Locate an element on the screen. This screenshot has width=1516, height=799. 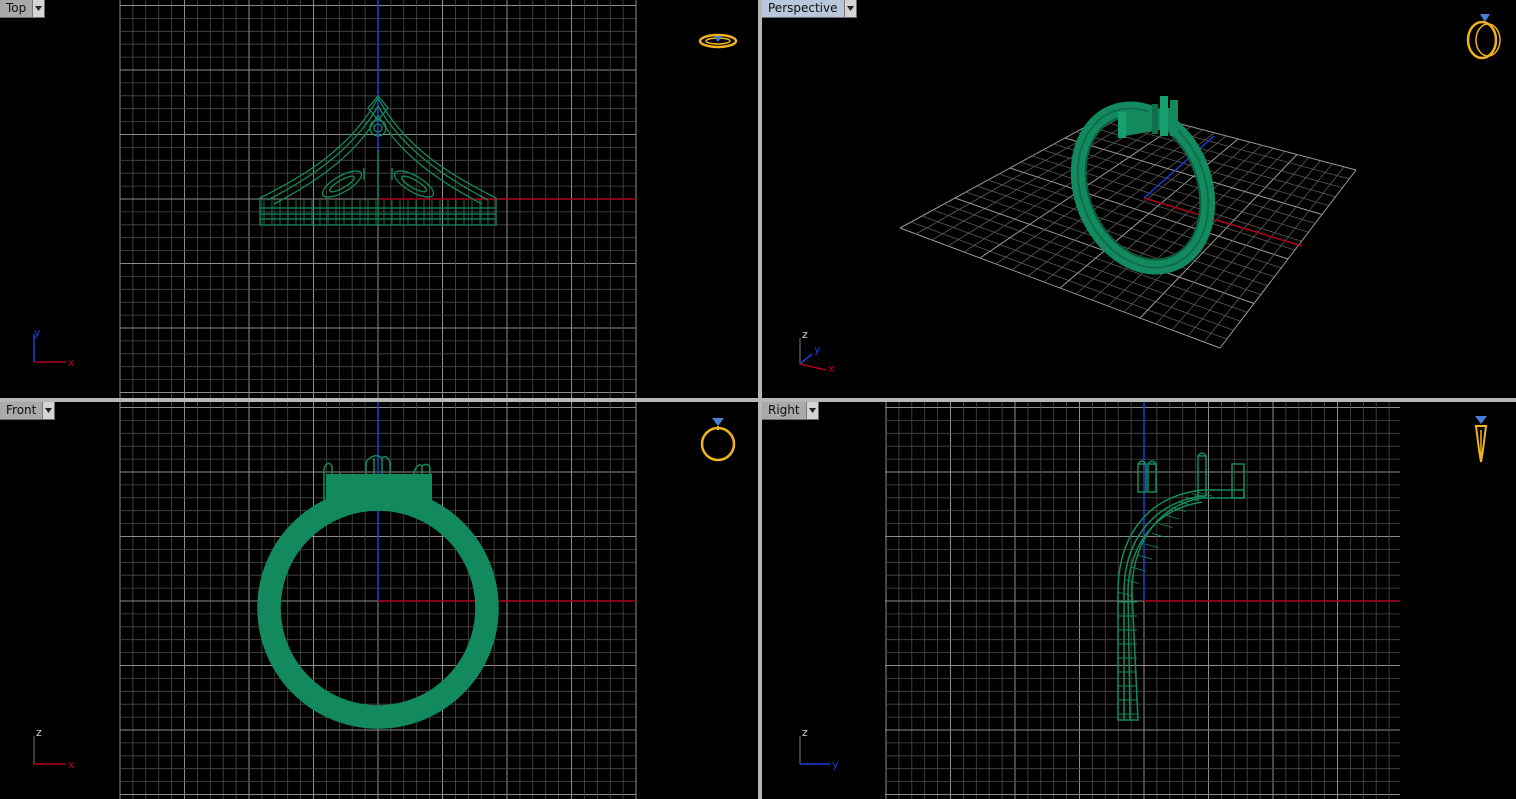
viewport-title: Perspective is located at coordinates (803, 8).